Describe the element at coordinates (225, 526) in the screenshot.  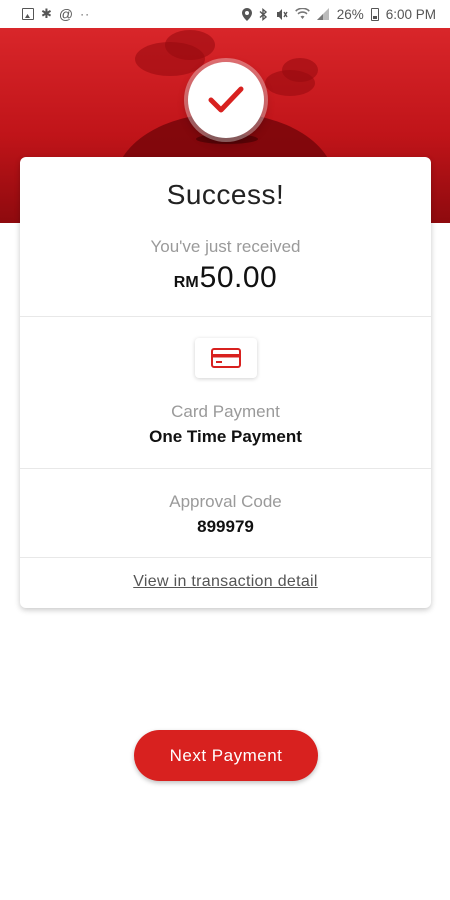
I see `approval-code-value: 899979` at that location.